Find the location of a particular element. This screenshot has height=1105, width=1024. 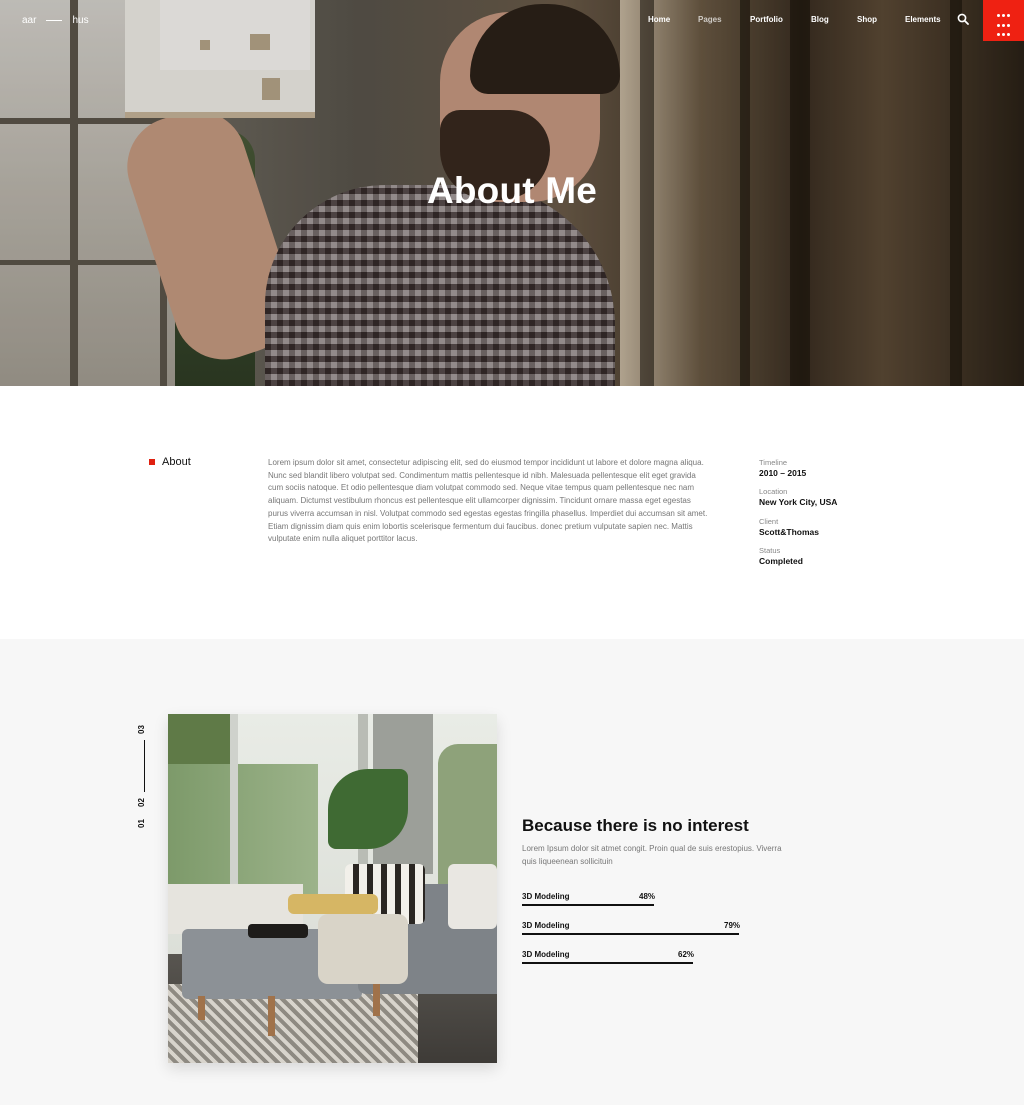

photo-throw-blanket is located at coordinates (363, 949).